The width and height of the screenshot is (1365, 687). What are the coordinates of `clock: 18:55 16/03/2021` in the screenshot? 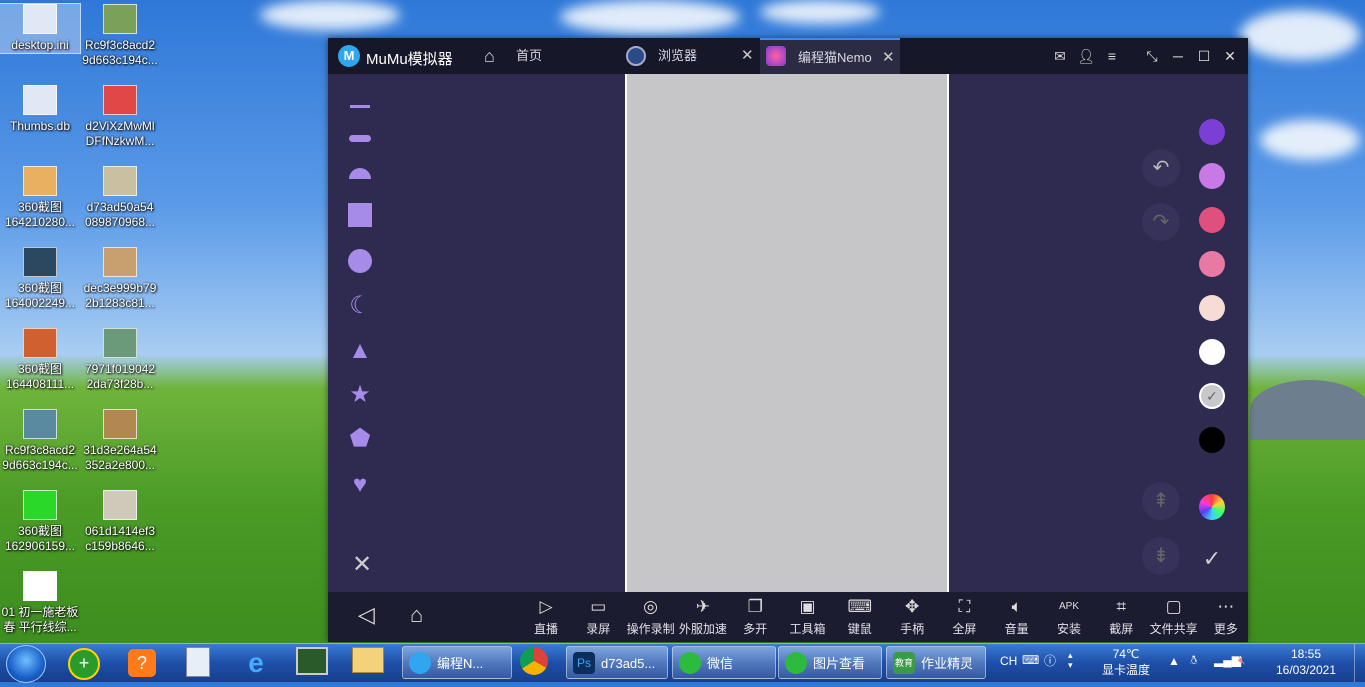 It's located at (1306, 662).